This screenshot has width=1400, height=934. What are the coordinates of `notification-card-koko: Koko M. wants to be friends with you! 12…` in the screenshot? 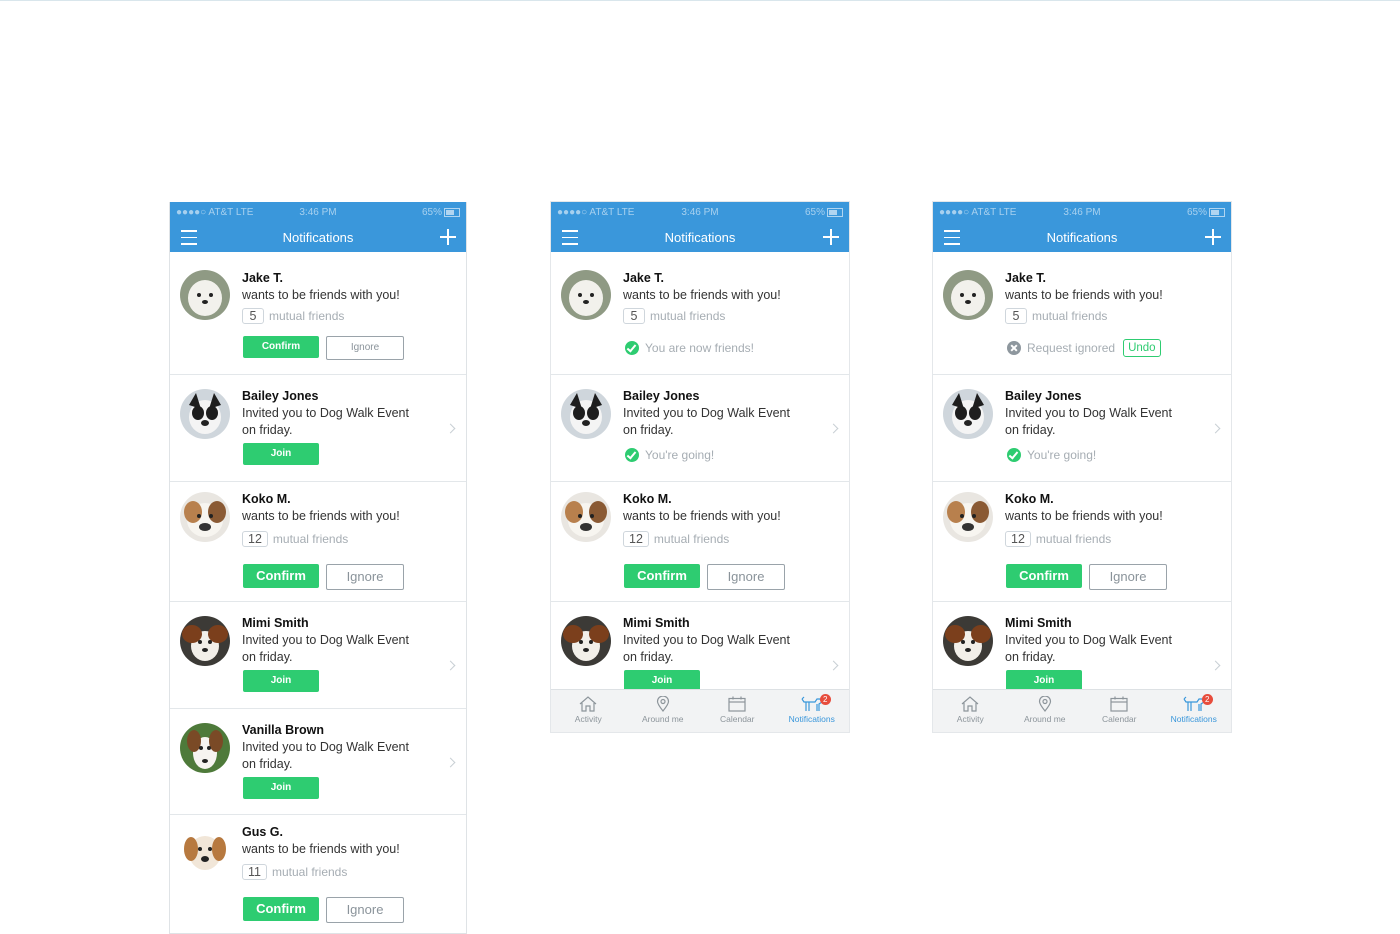 It's located at (700, 542).